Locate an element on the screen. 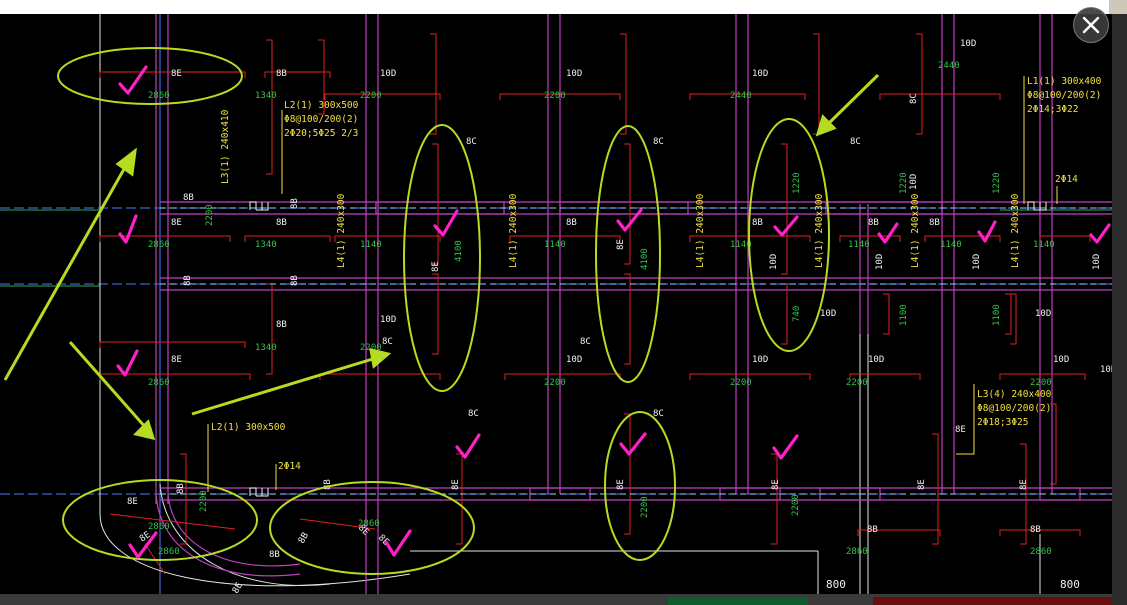 Image resolution: width=1127 pixels, height=605 pixels. close-button is located at coordinates (1091, 25).